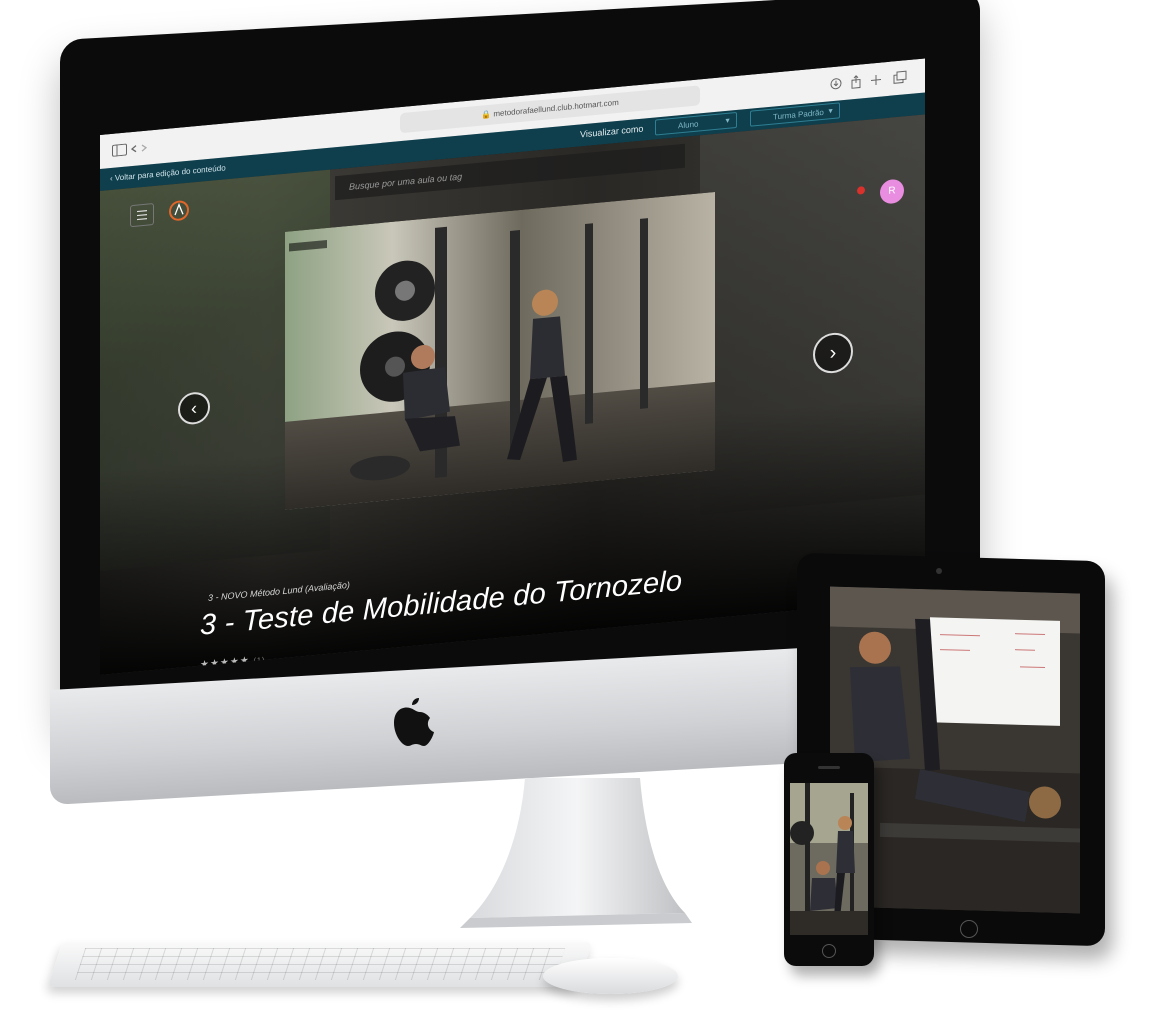  Describe the element at coordinates (829, 767) in the screenshot. I see `phone-speaker` at that location.